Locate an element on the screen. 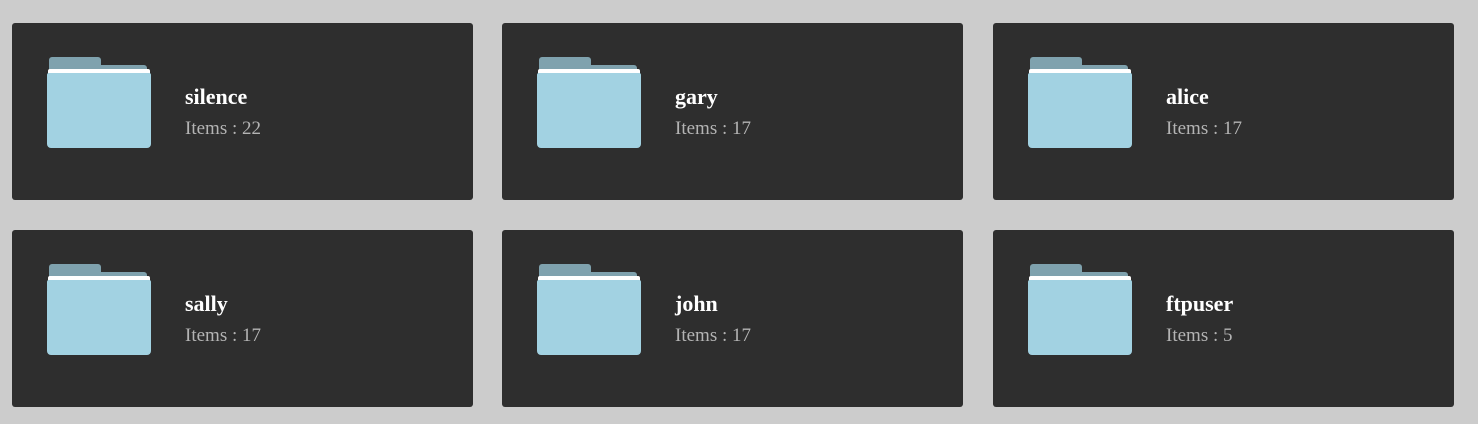  folder-card-silence: silence Items : 22 is located at coordinates (242, 111).